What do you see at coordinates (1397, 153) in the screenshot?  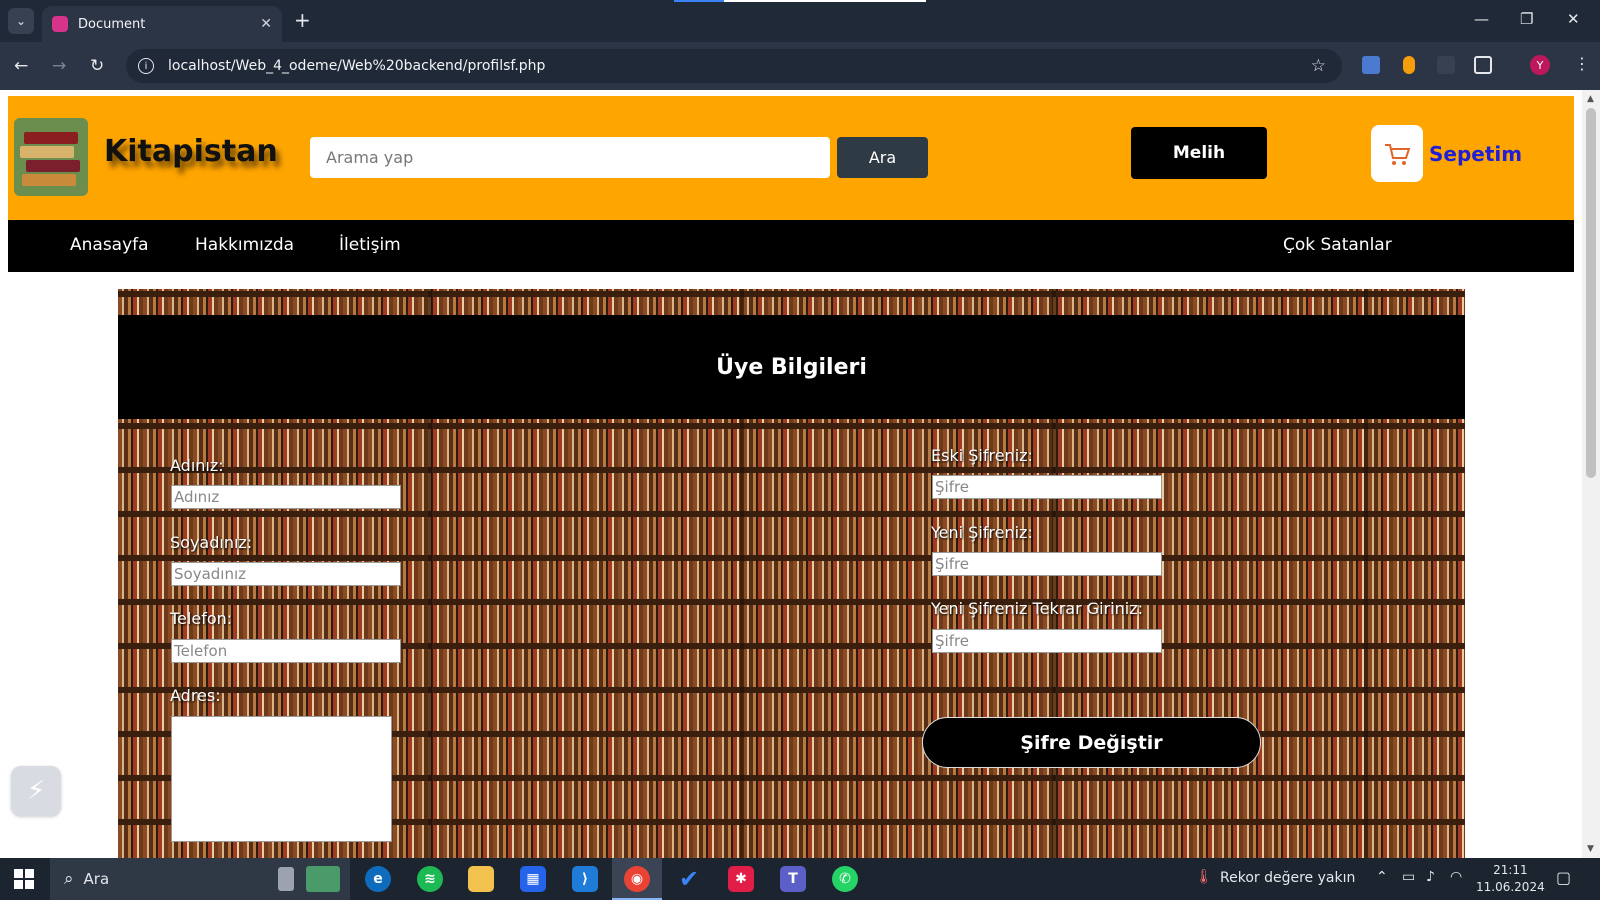 I see `shopping-cart-icon` at bounding box center [1397, 153].